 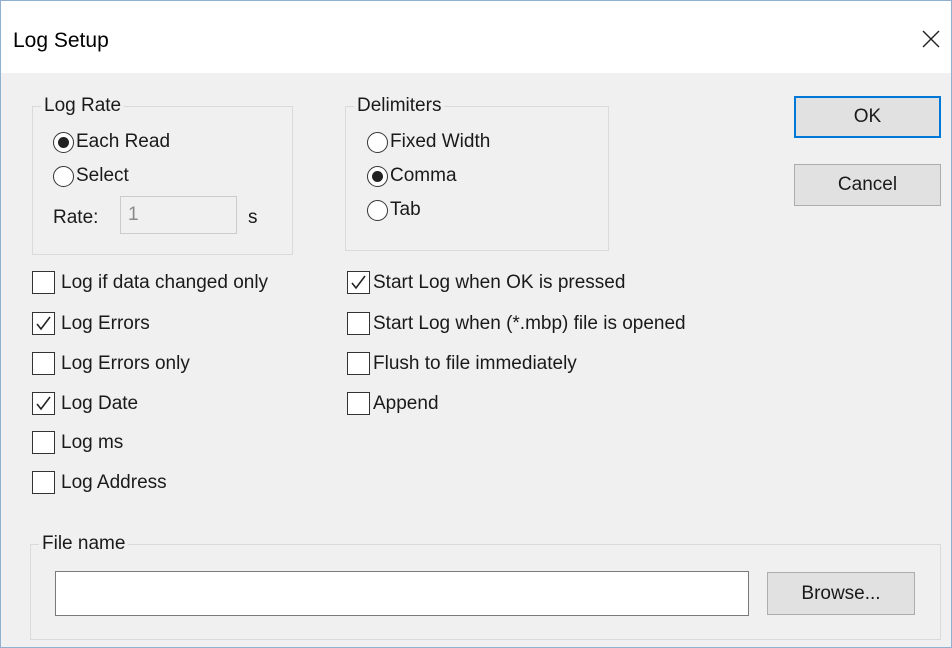 I want to click on check-append-box, so click(x=358, y=403).